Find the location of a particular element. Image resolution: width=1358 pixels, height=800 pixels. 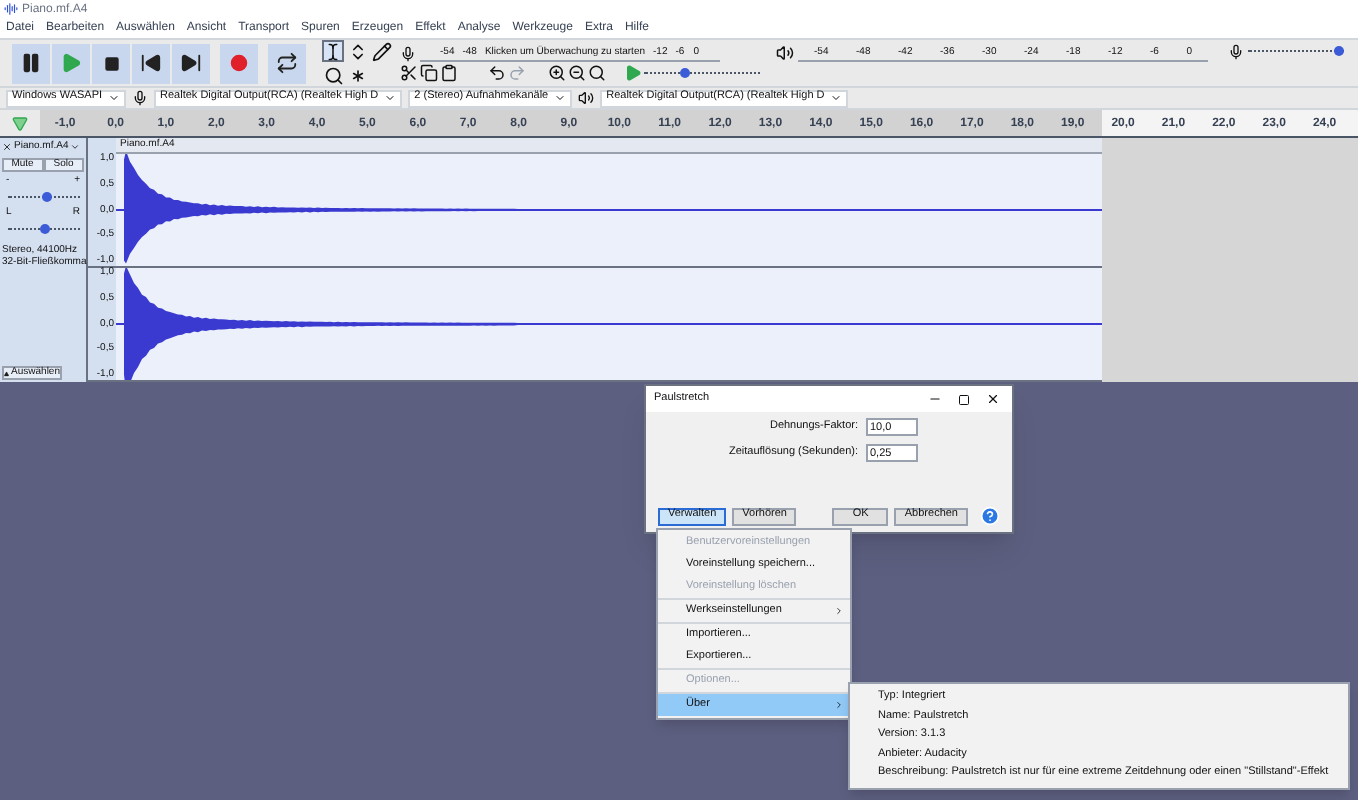

loop-icon is located at coordinates (287, 63).